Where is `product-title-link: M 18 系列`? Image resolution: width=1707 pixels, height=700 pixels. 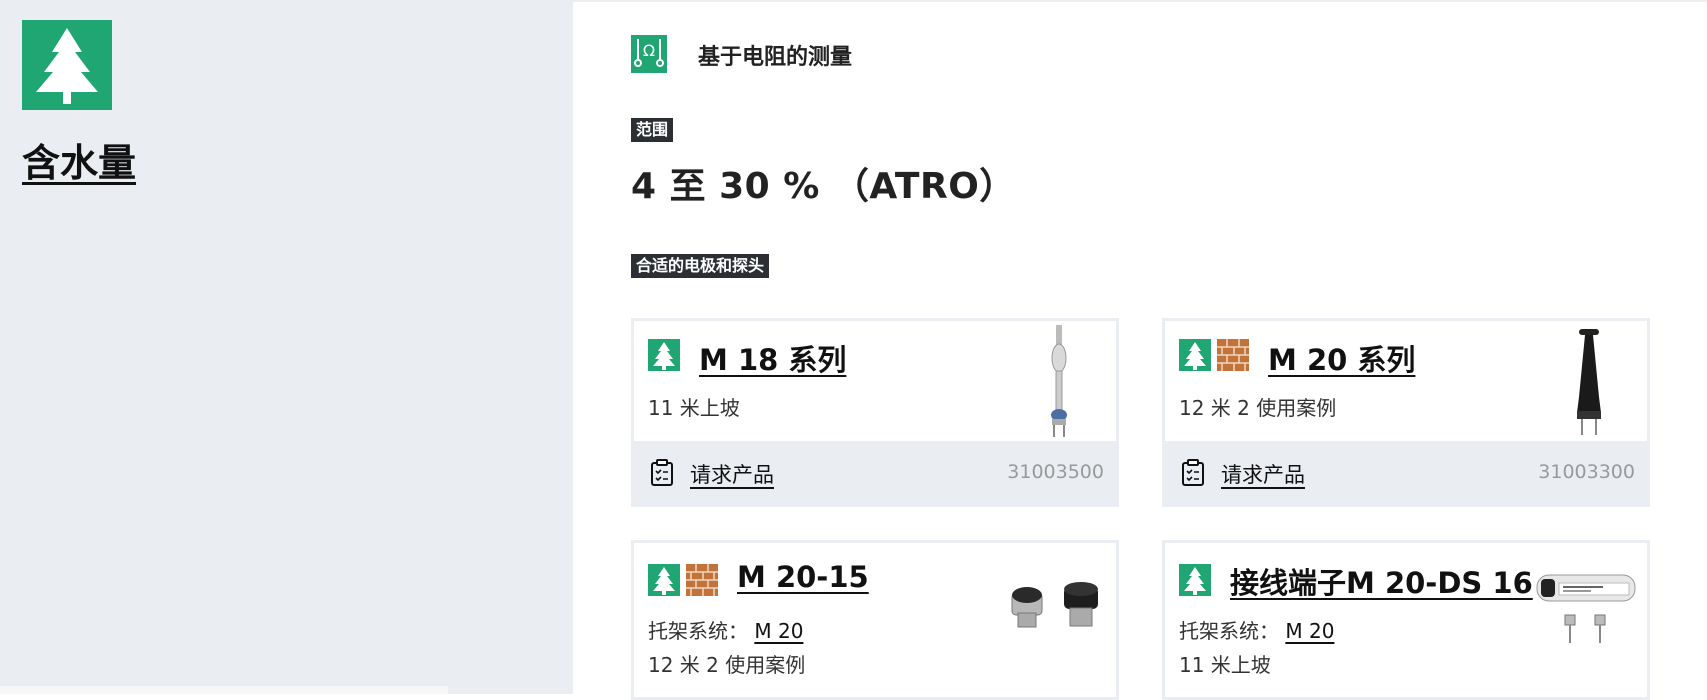 product-title-link: M 18 系列 is located at coordinates (772, 358).